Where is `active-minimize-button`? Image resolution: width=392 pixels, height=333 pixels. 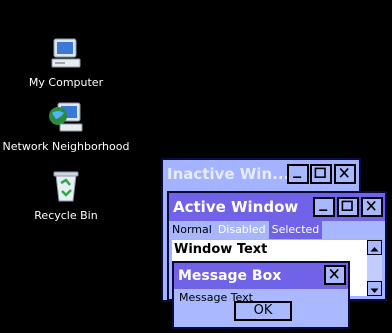
active-minimize-button is located at coordinates (324, 207).